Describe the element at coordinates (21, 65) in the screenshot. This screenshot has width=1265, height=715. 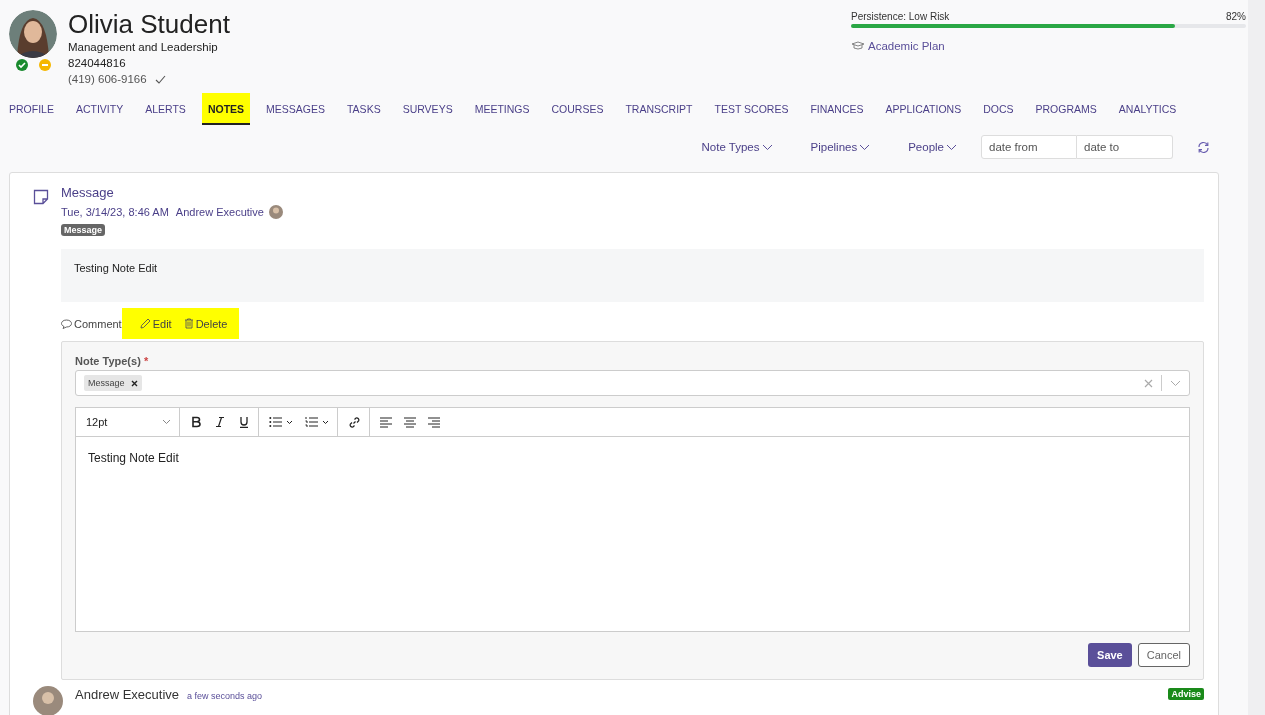
I see `check-circle-icon` at that location.